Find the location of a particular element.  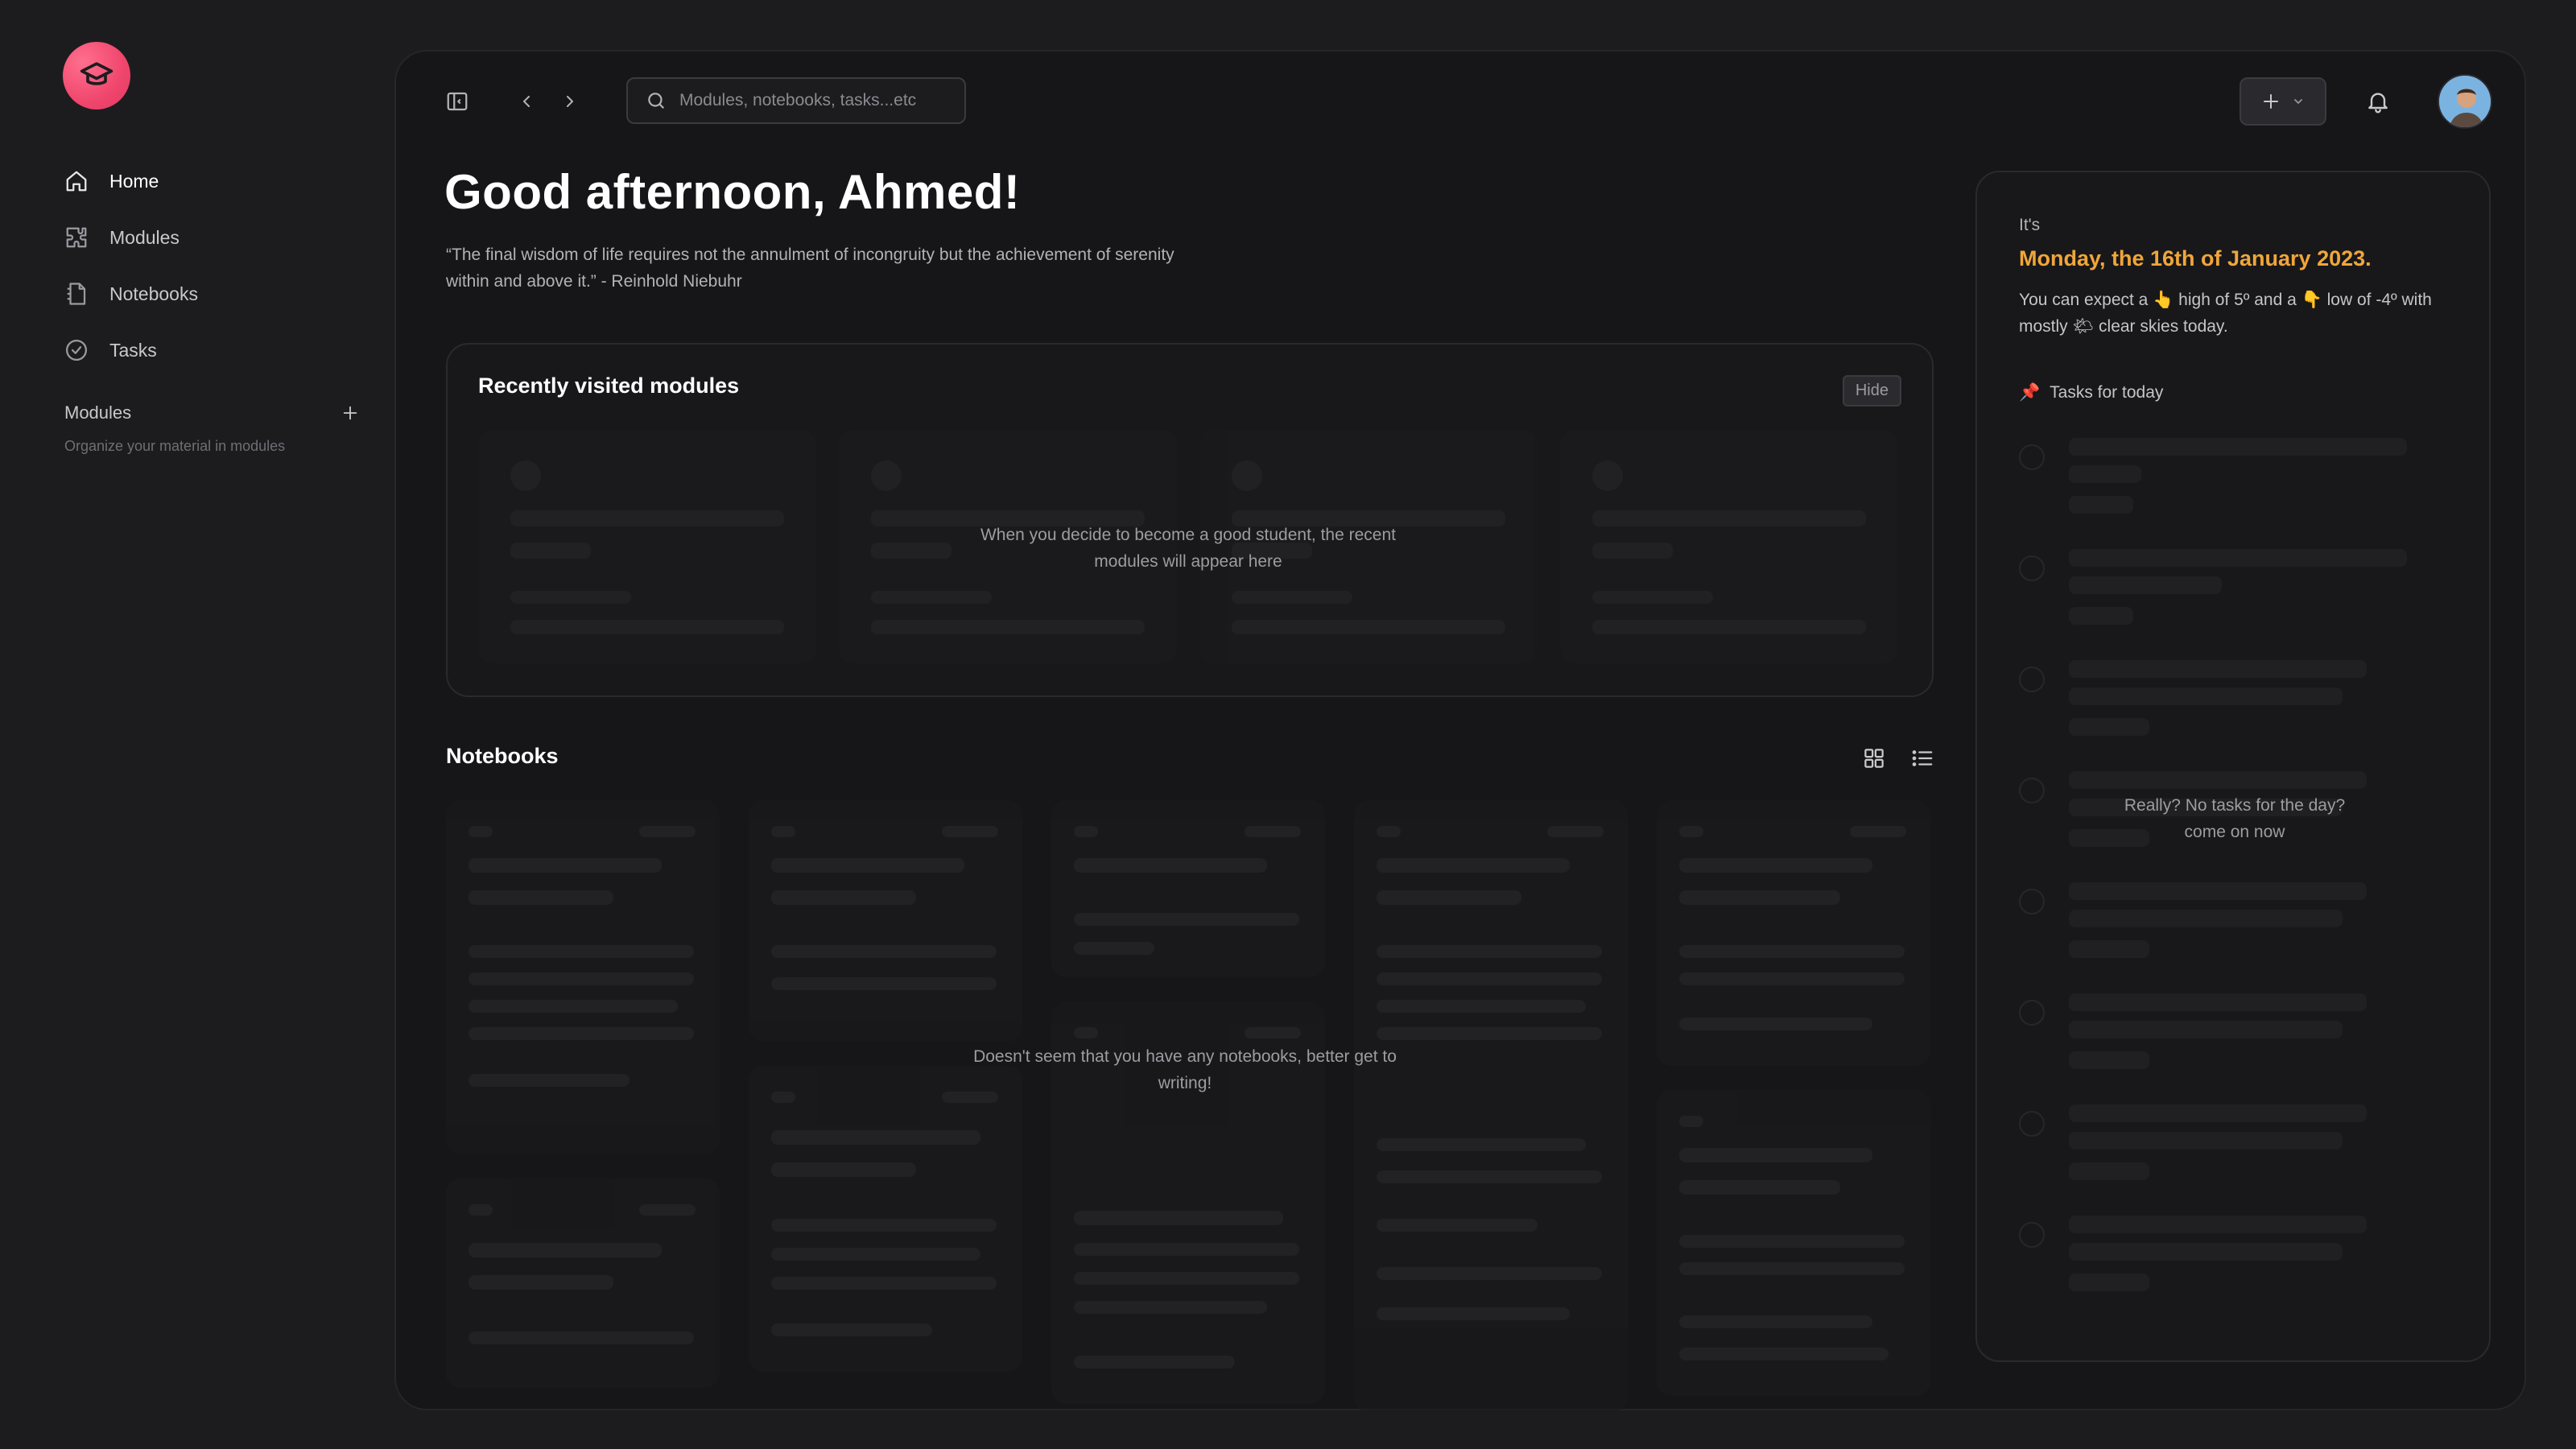

sidebar-item-notebooks: Notebooks is located at coordinates (216, 294).